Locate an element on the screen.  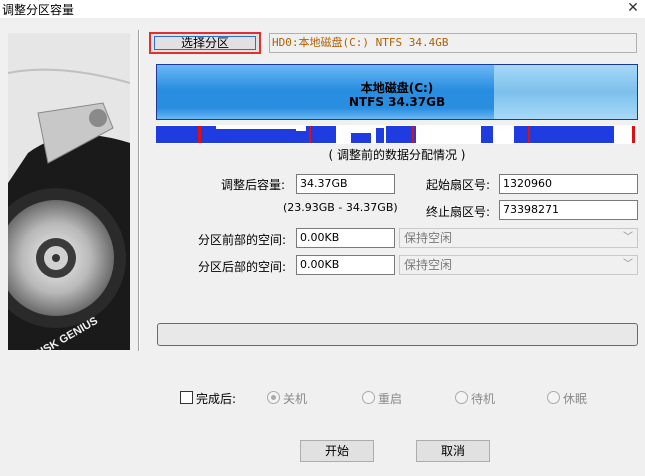
radio-shutdown-label: 关机 is located at coordinates (295, 399).